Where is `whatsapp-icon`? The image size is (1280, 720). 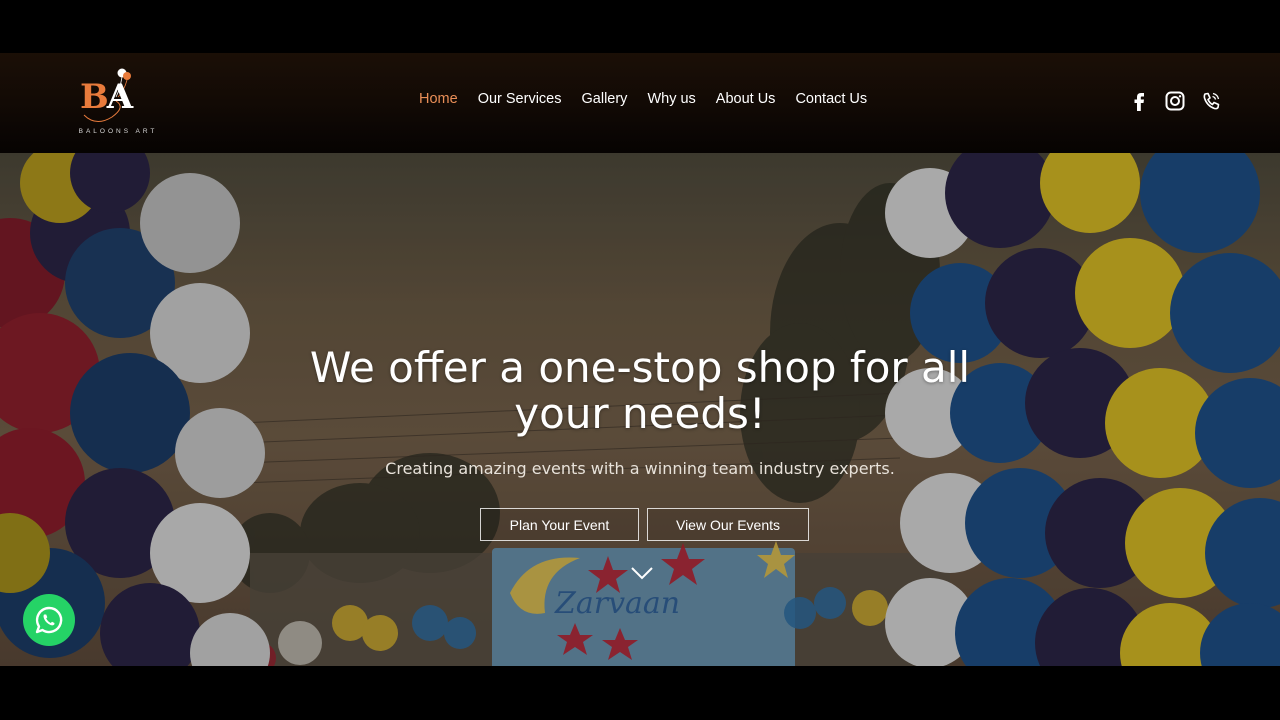 whatsapp-icon is located at coordinates (49, 620).